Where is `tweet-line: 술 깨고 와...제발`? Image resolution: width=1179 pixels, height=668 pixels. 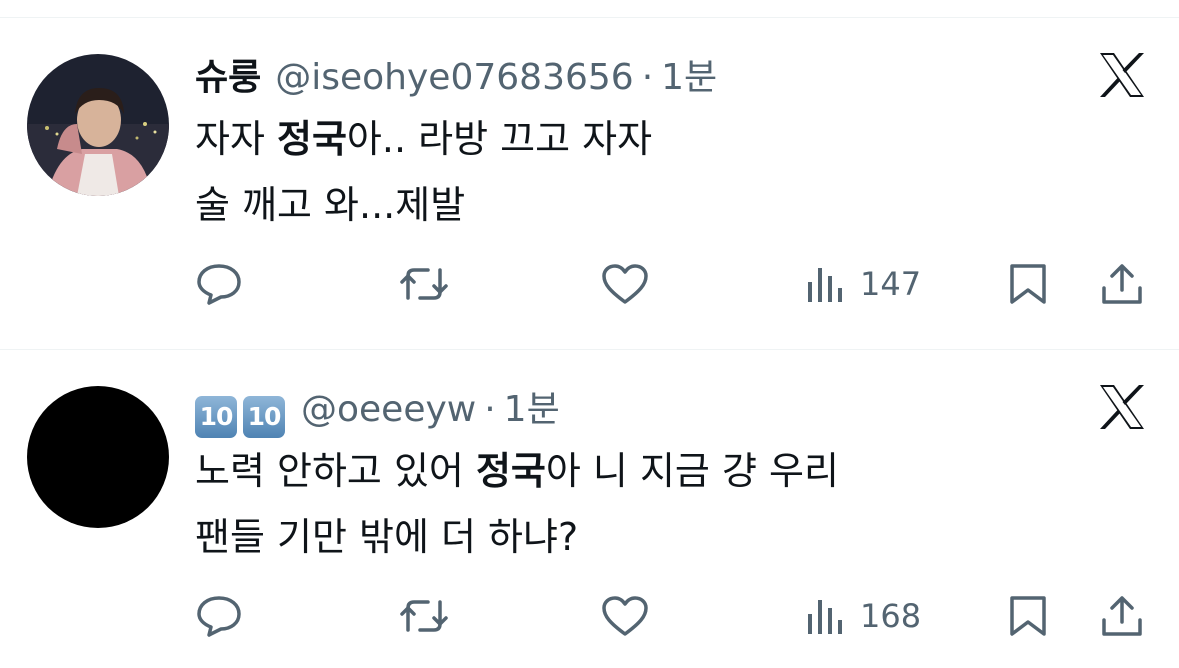 tweet-line: 술 깨고 와...제발 is located at coordinates (423, 205).